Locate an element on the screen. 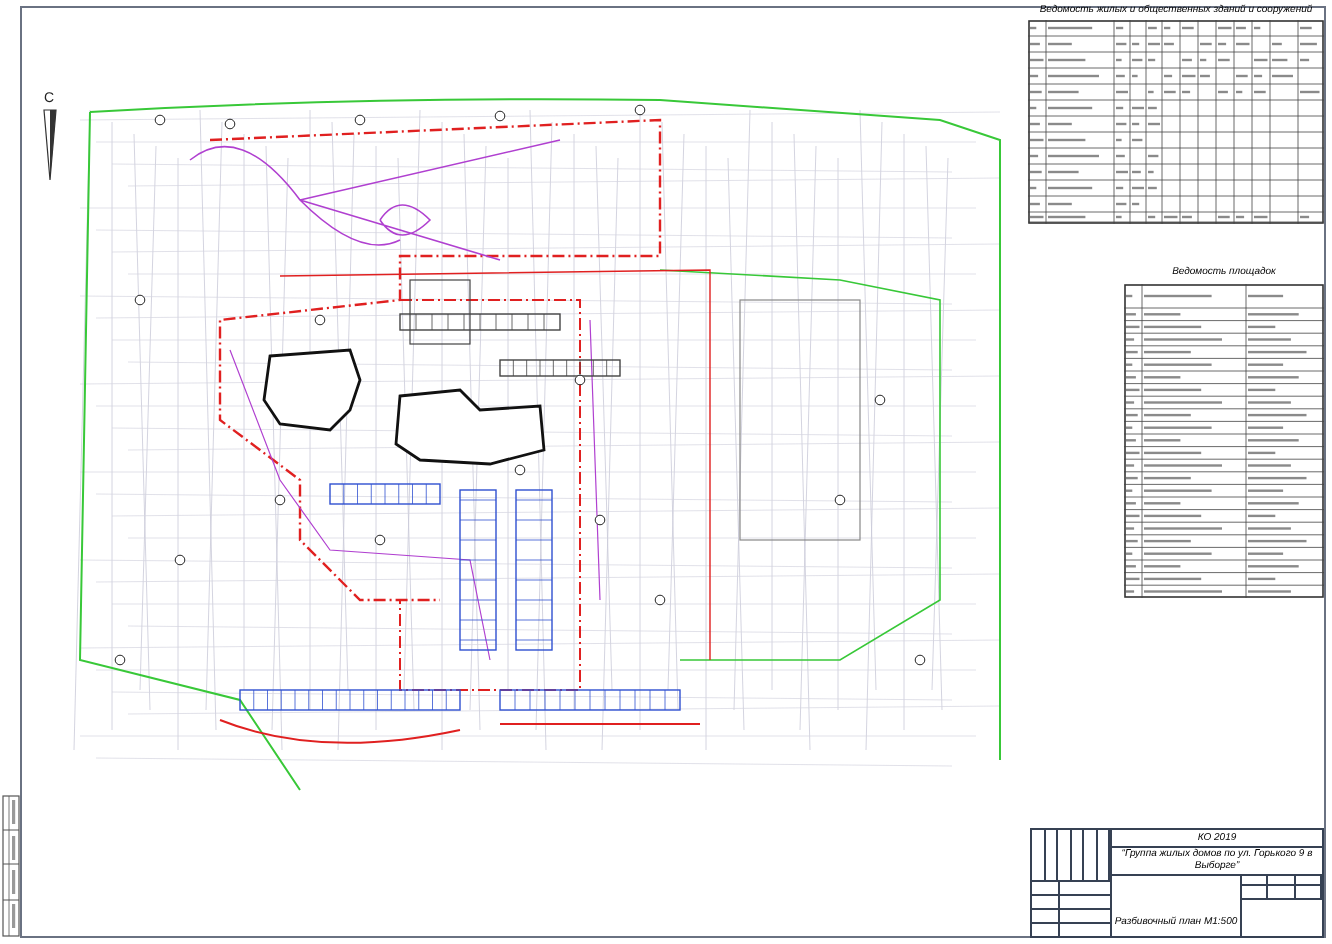  north-arrow-icon is located at coordinates (50, 145).